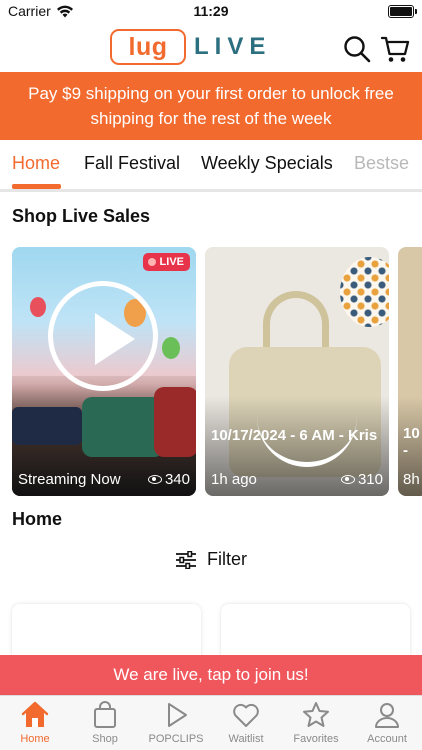 The width and height of the screenshot is (422, 750). I want to click on tab-fall-festival: Fall Festival, so click(132, 163).